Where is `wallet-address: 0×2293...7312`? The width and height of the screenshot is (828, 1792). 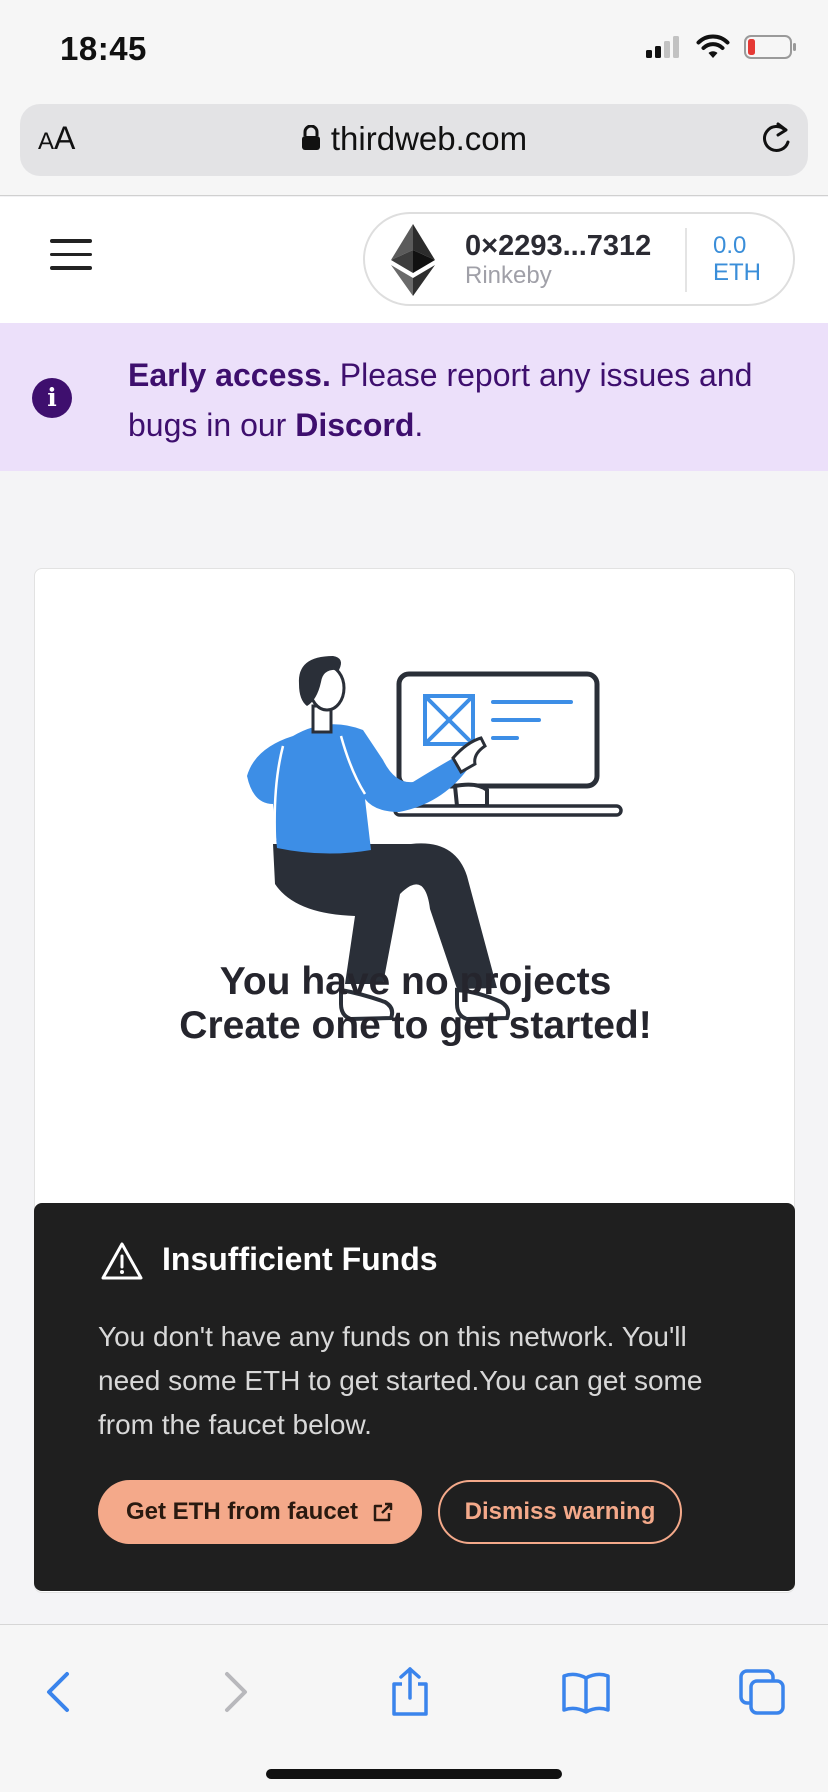 wallet-address: 0×2293...7312 is located at coordinates (558, 246).